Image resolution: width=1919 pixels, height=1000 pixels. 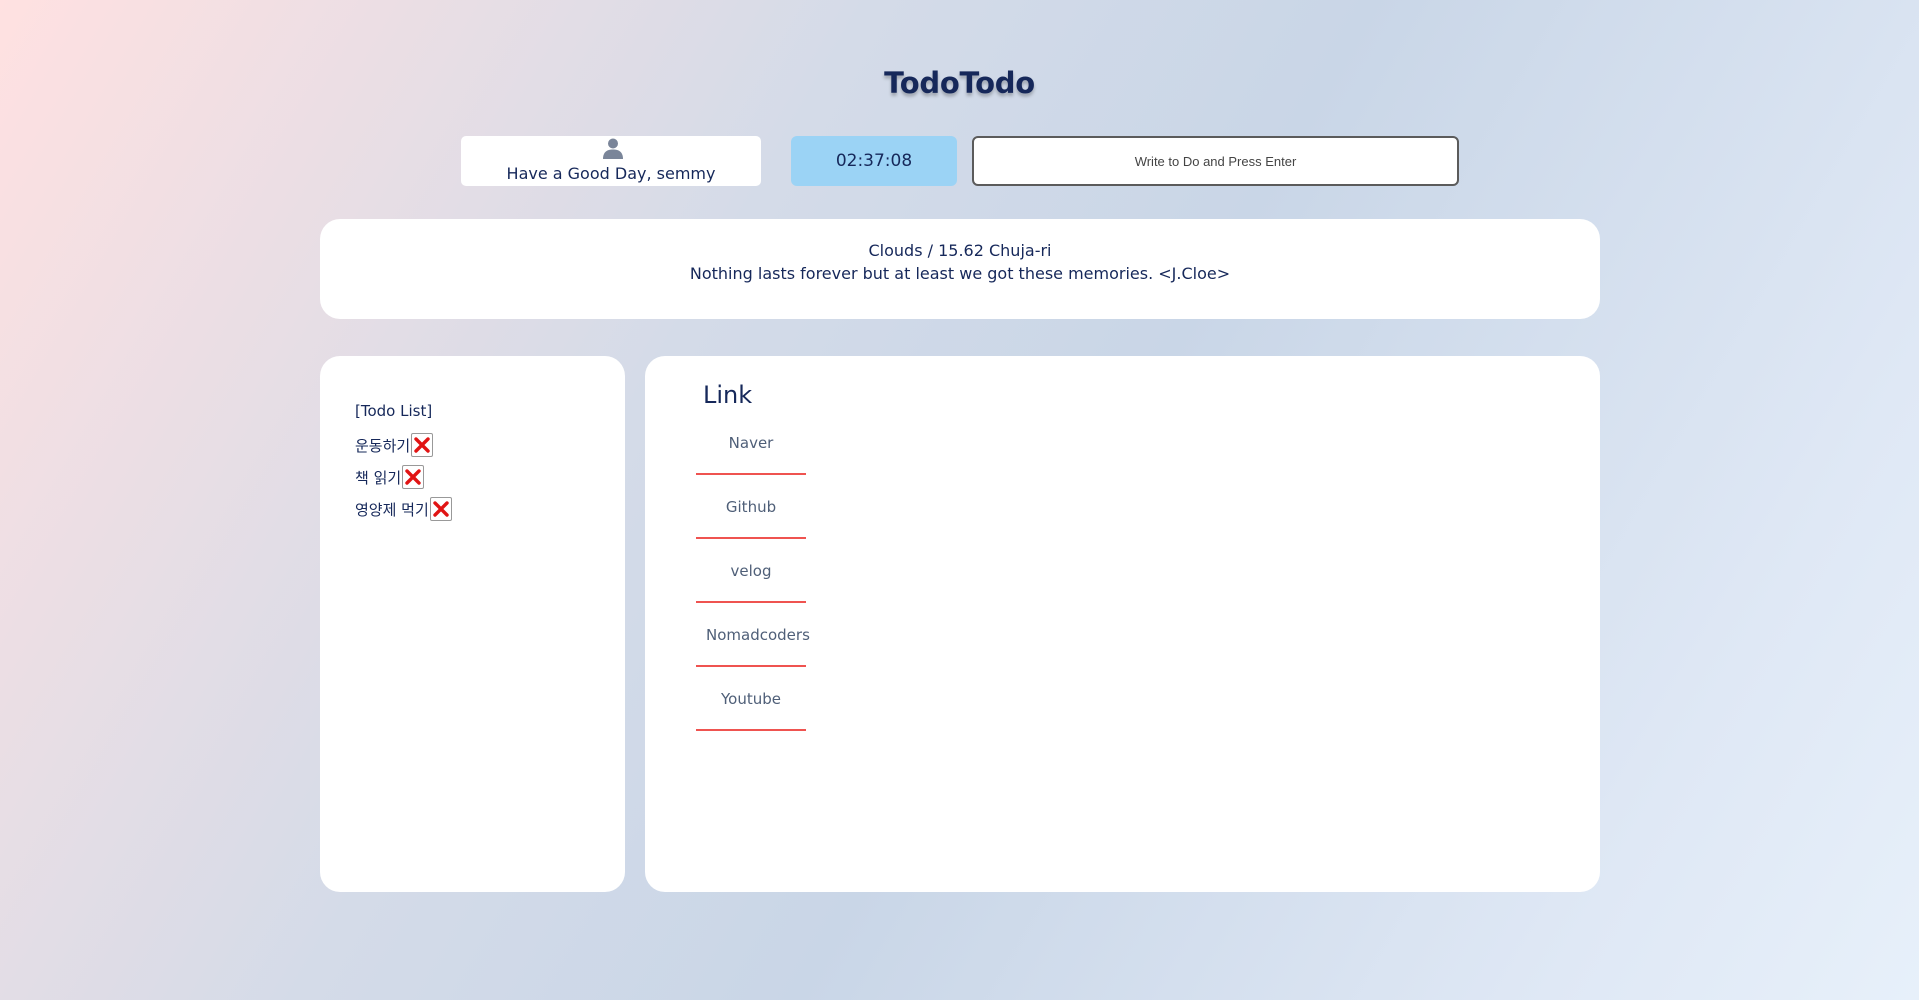 I want to click on todo-heading: [Todo List], so click(x=394, y=411).